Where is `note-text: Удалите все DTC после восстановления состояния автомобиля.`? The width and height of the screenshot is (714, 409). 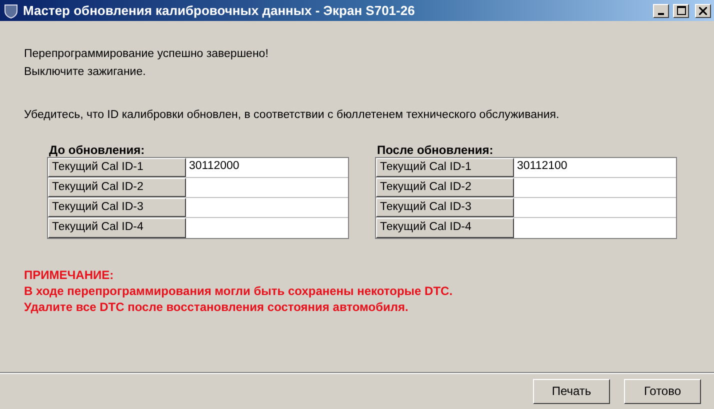 note-text: Удалите все DTC после восстановления состояния автомобиля. is located at coordinates (217, 307).